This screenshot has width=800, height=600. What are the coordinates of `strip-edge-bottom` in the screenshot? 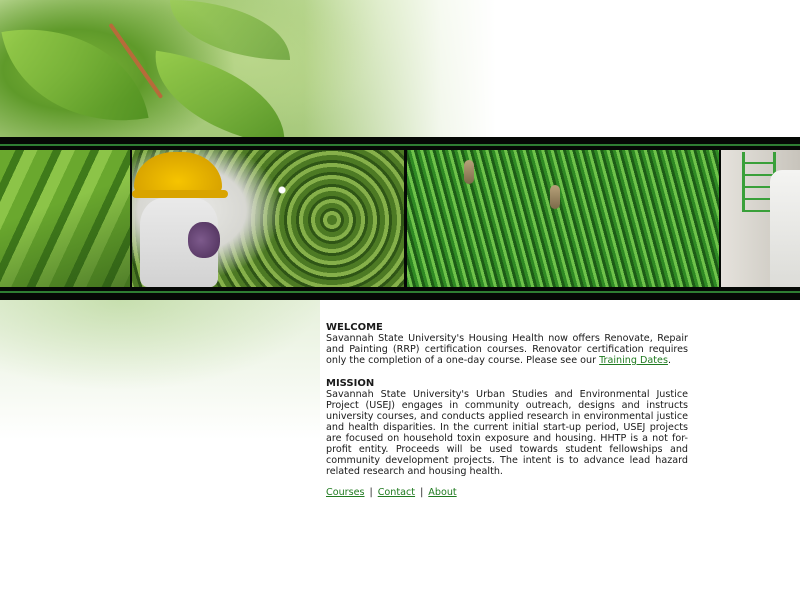 It's located at (400, 292).